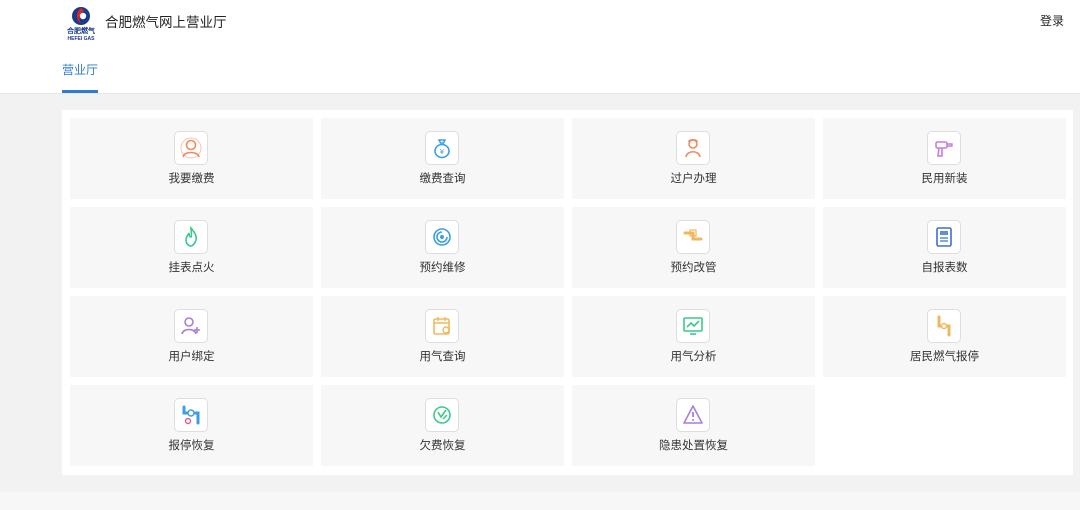 This screenshot has height=510, width=1080. I want to click on service-label: 用气分析, so click(693, 357).